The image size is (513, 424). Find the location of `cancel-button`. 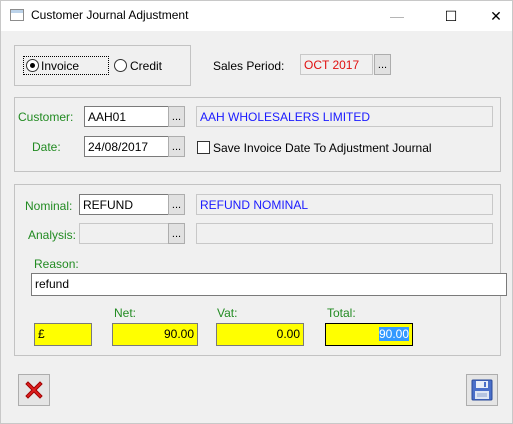

cancel-button is located at coordinates (34, 390).